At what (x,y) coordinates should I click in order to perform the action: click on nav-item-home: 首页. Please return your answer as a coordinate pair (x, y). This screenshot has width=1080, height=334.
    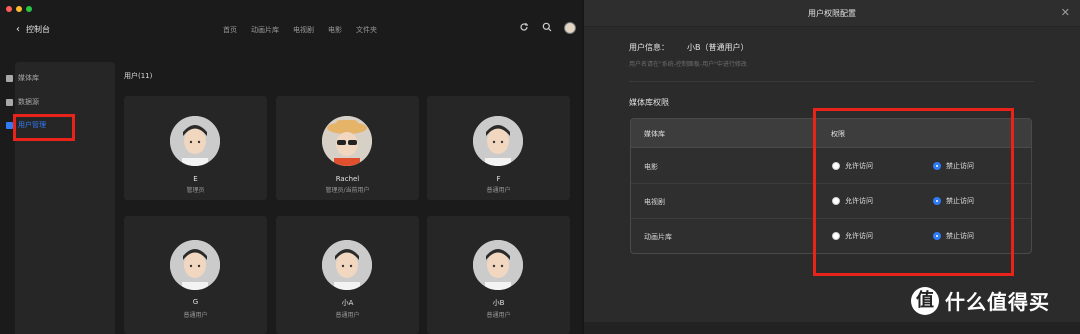
    Looking at the image, I should click on (230, 30).